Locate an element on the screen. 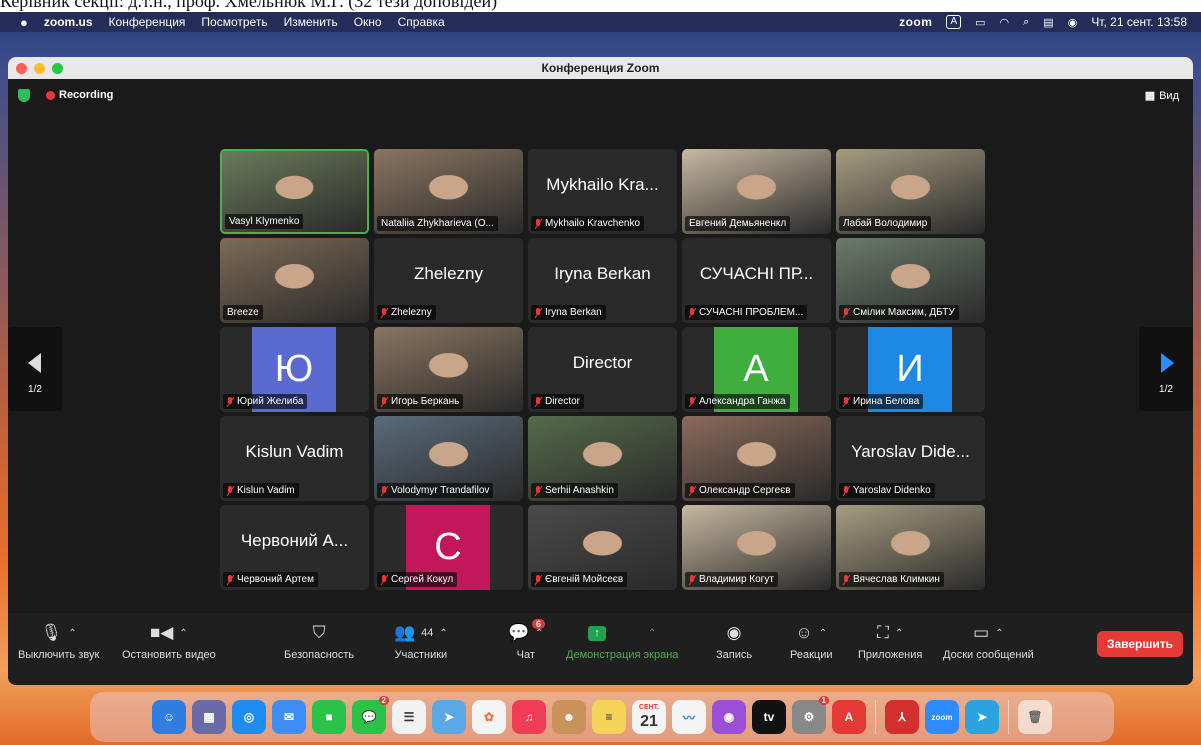  system-settings-icon: ⚙ 1 is located at coordinates (810, 715).